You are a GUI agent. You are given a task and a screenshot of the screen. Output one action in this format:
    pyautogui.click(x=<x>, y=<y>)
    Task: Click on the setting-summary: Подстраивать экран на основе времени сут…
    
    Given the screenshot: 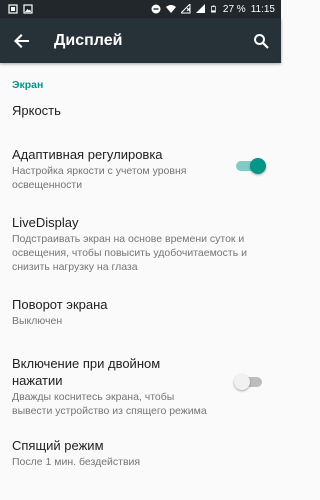 What is the action you would take?
    pyautogui.click(x=129, y=253)
    